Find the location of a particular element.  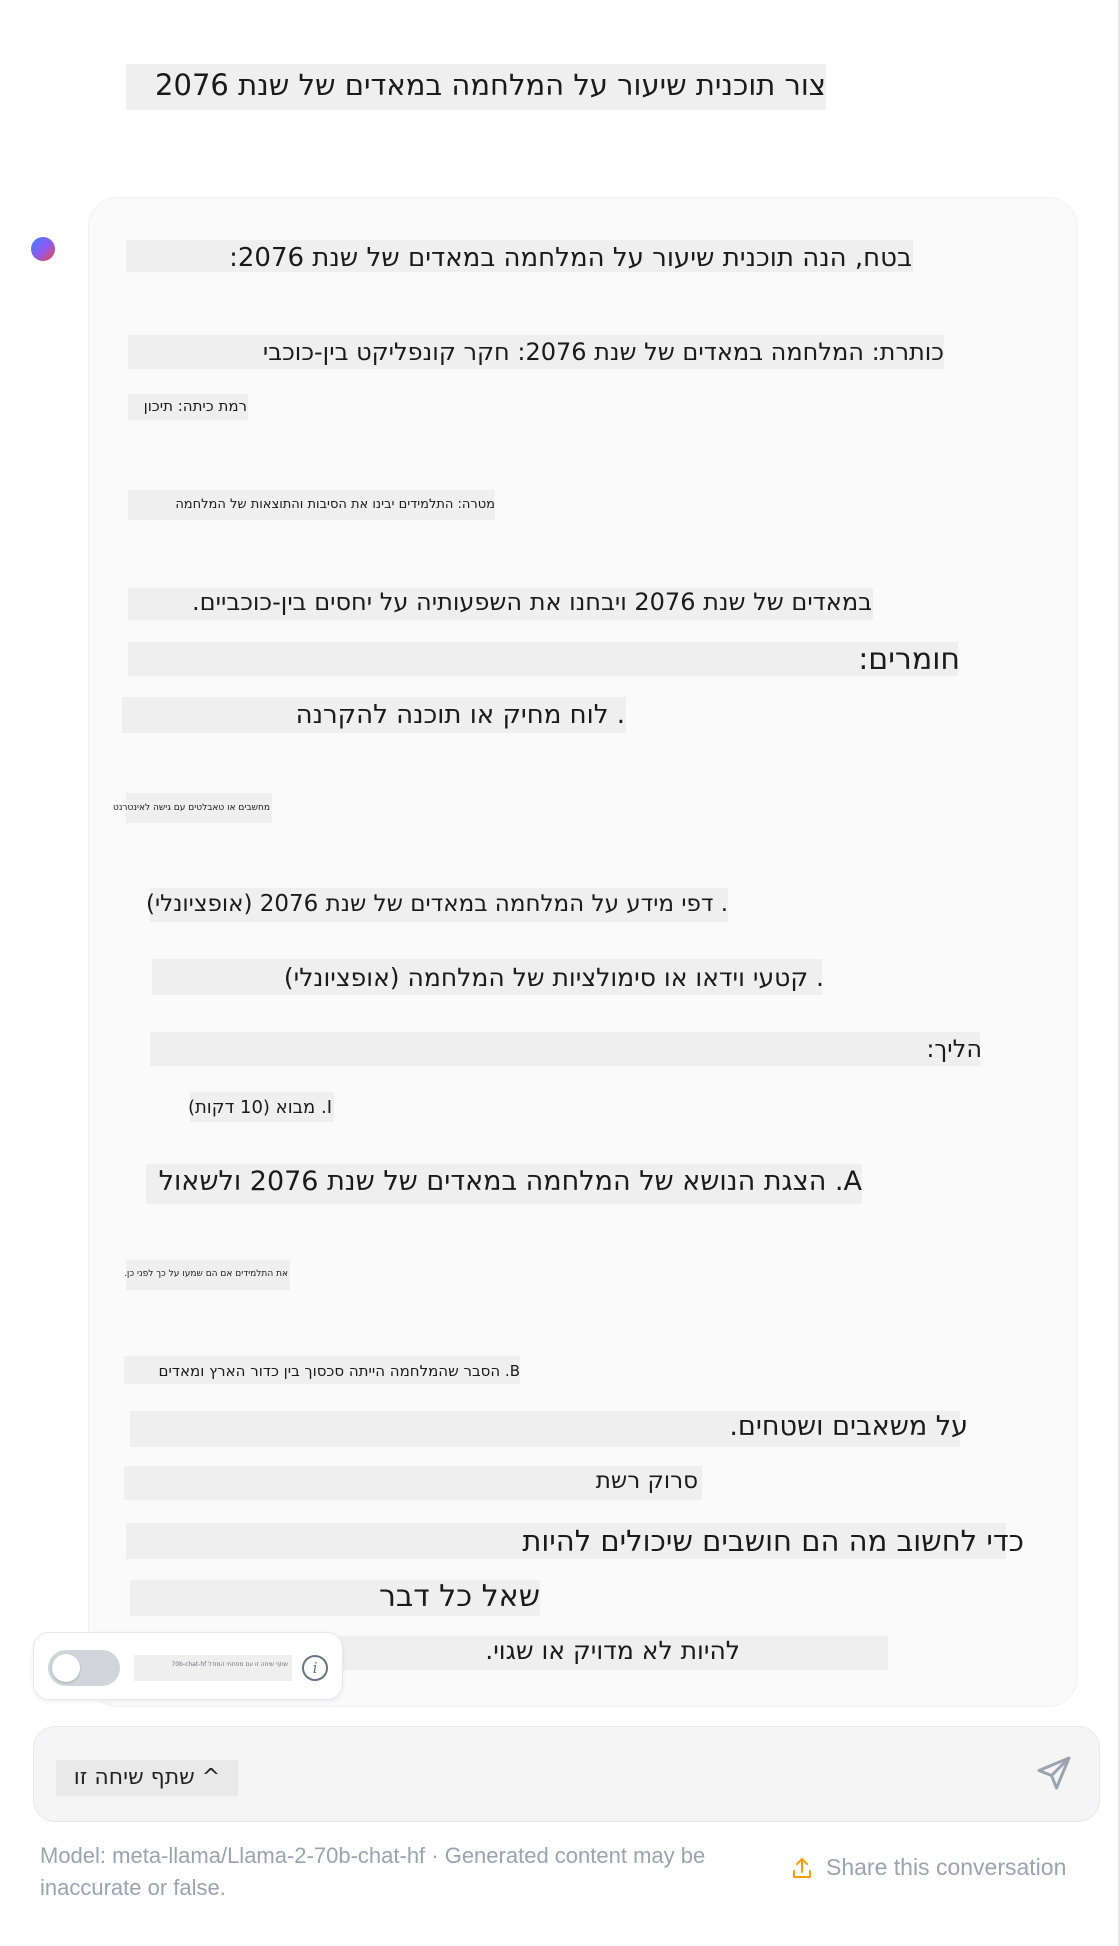

send-icon is located at coordinates (1054, 1773).